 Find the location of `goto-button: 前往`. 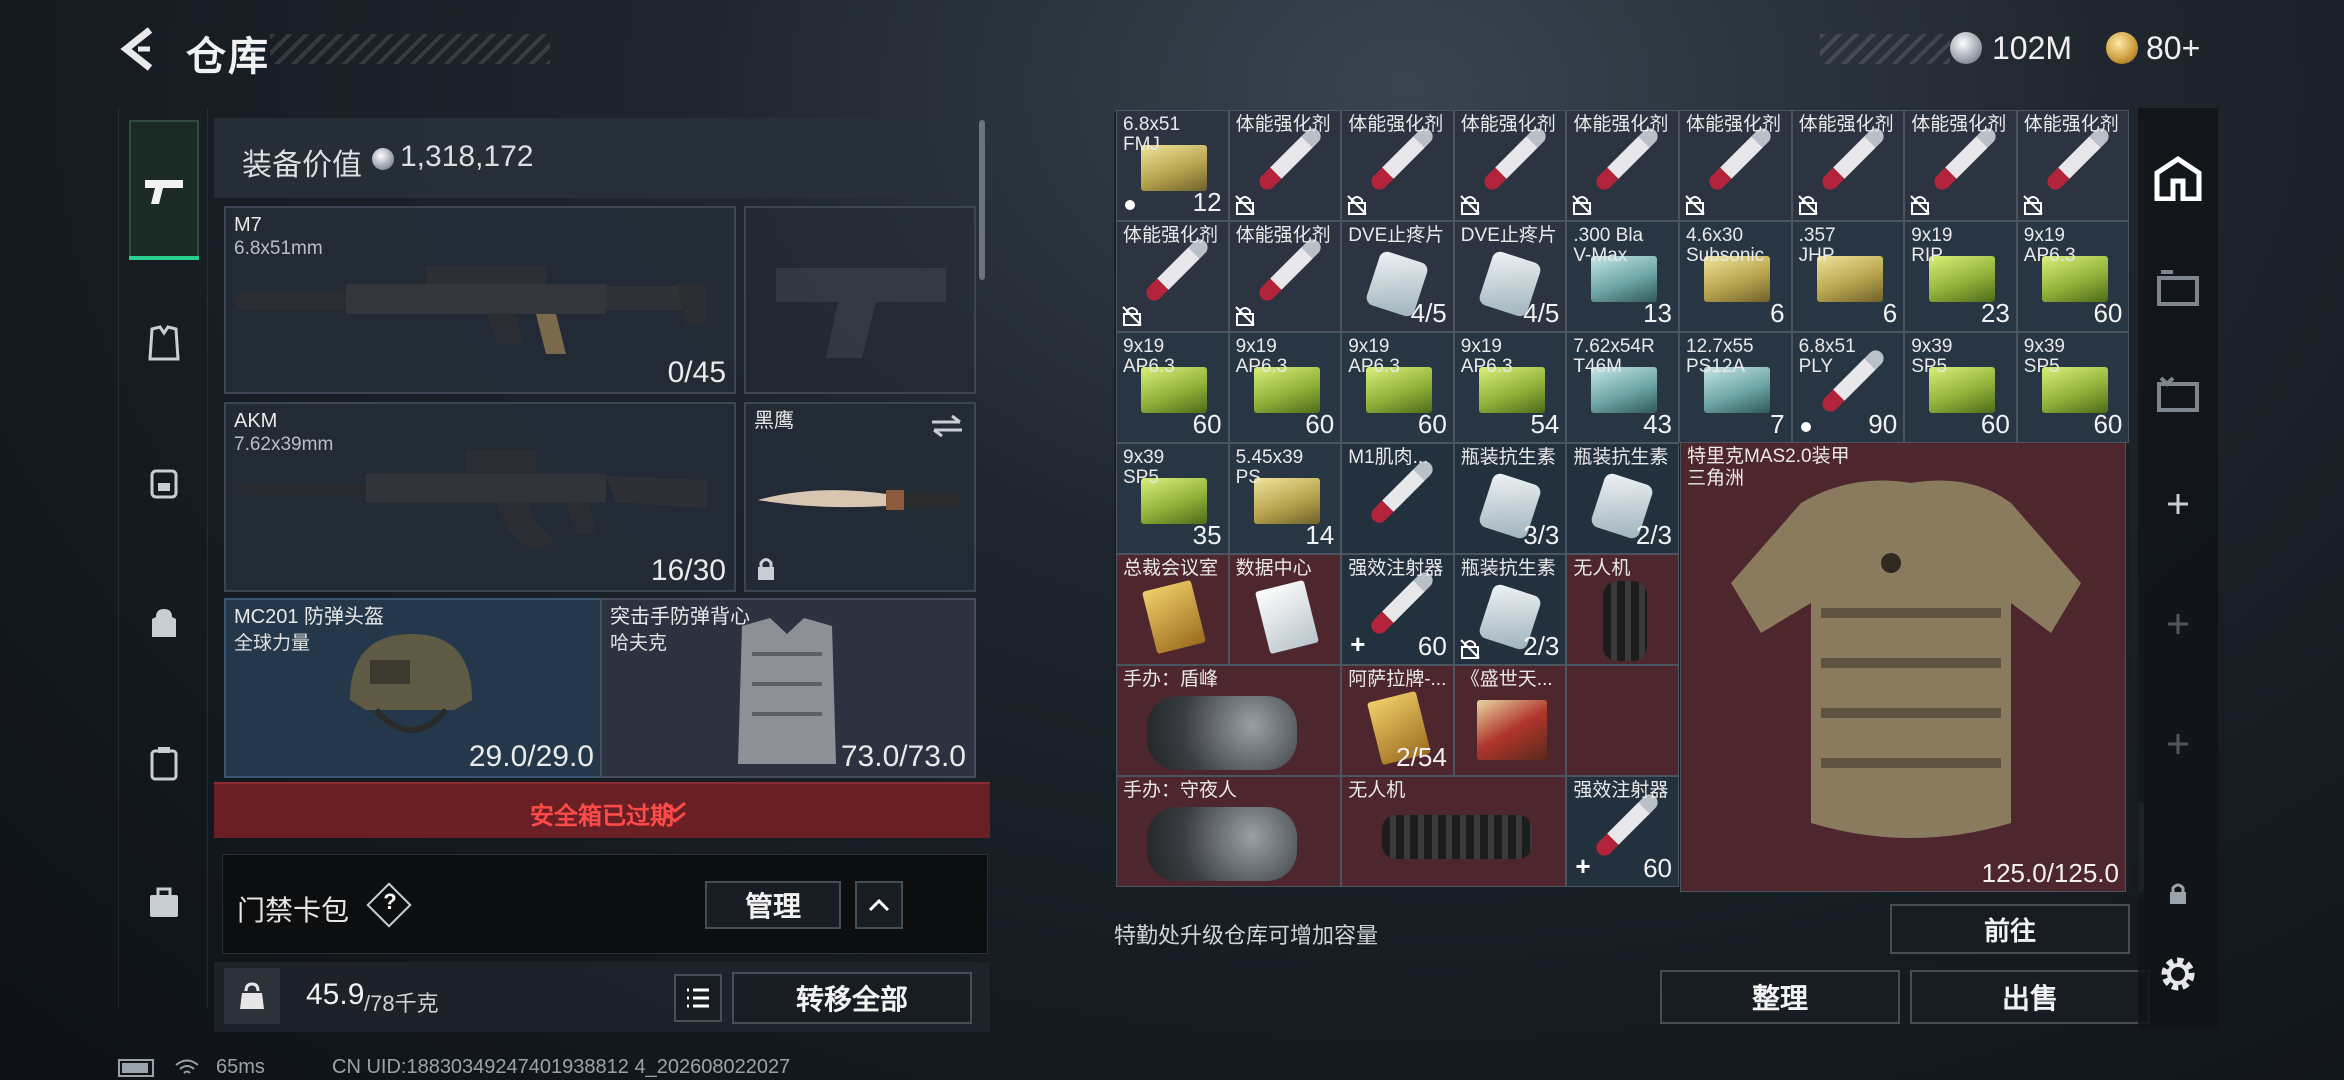

goto-button: 前往 is located at coordinates (2010, 929).